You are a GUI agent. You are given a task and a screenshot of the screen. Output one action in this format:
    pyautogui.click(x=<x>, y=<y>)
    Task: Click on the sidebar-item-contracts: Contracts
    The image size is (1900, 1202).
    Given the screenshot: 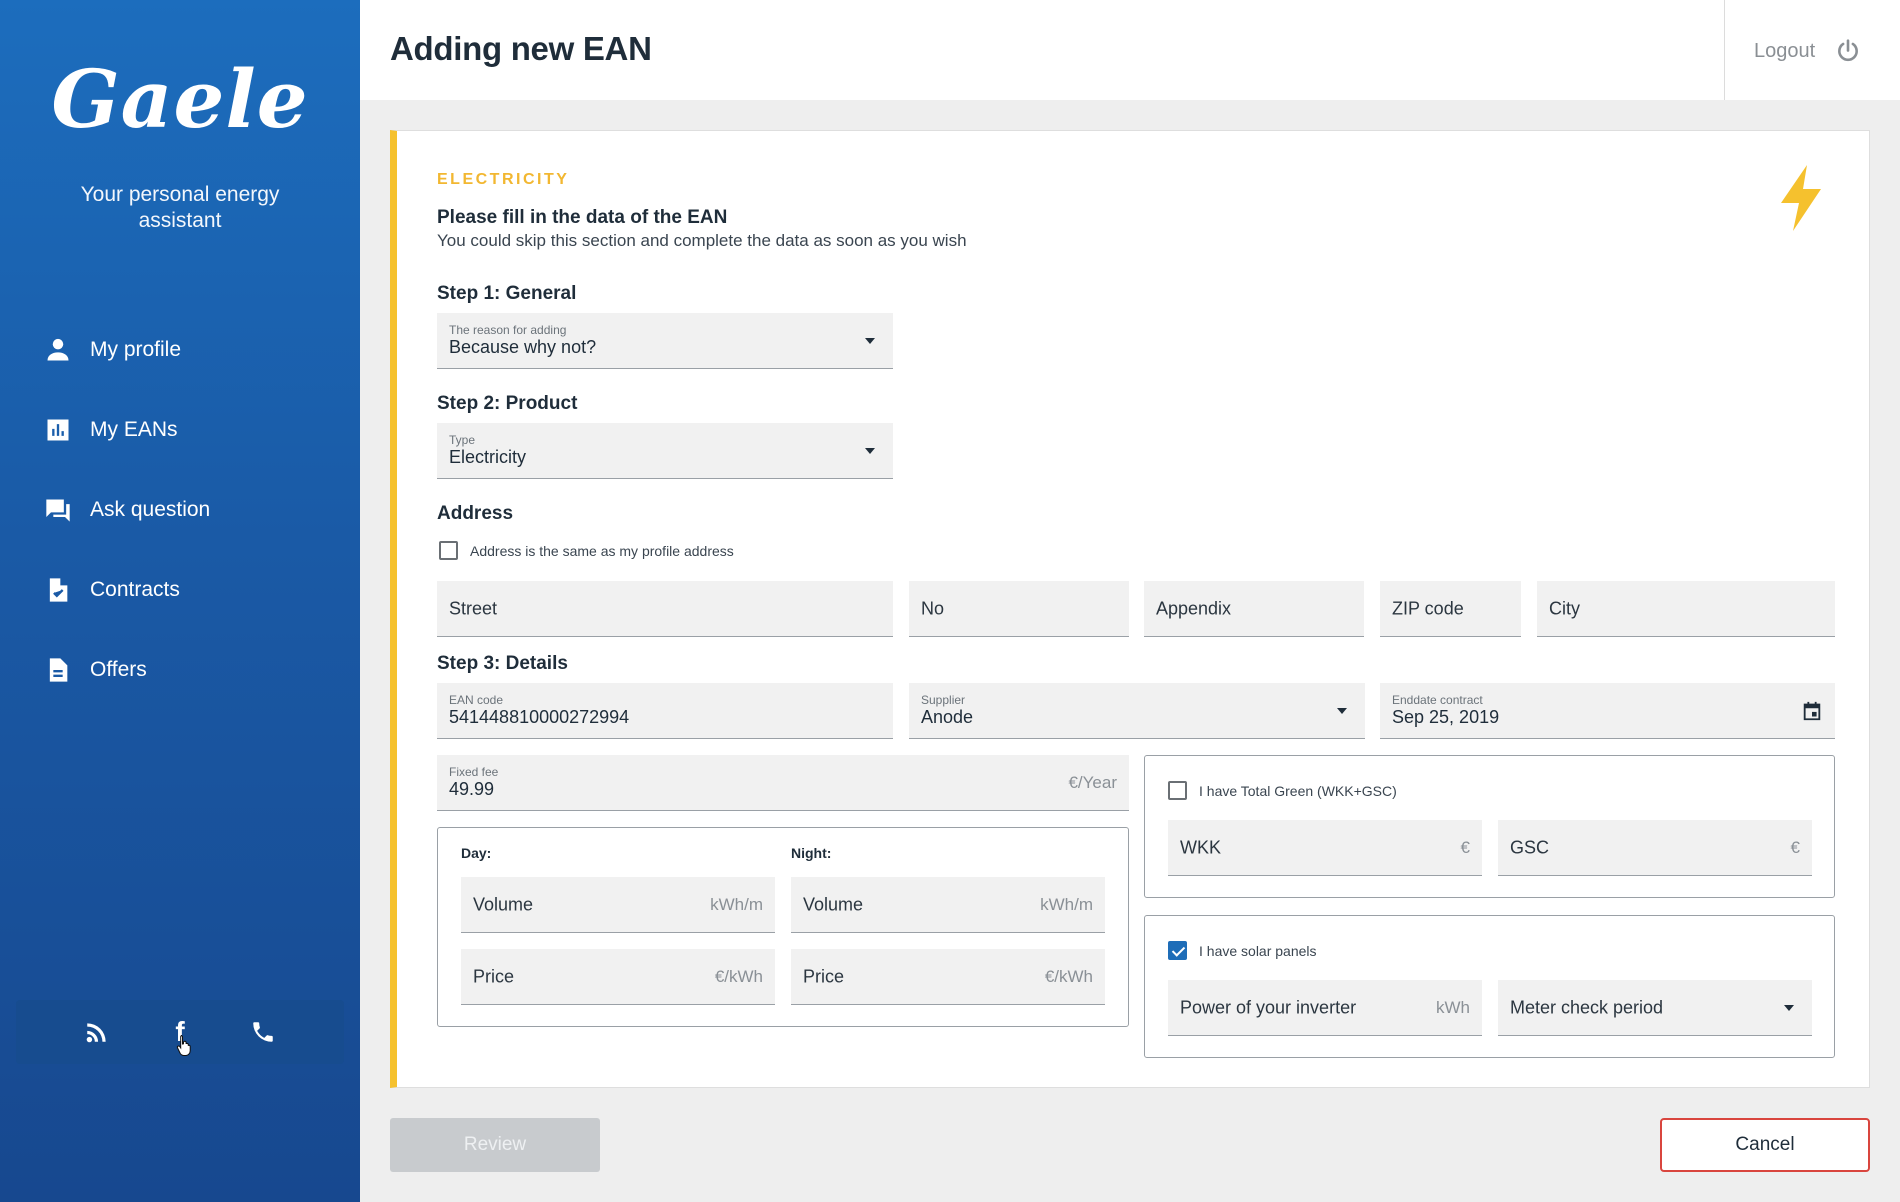 What is the action you would take?
    pyautogui.click(x=180, y=590)
    